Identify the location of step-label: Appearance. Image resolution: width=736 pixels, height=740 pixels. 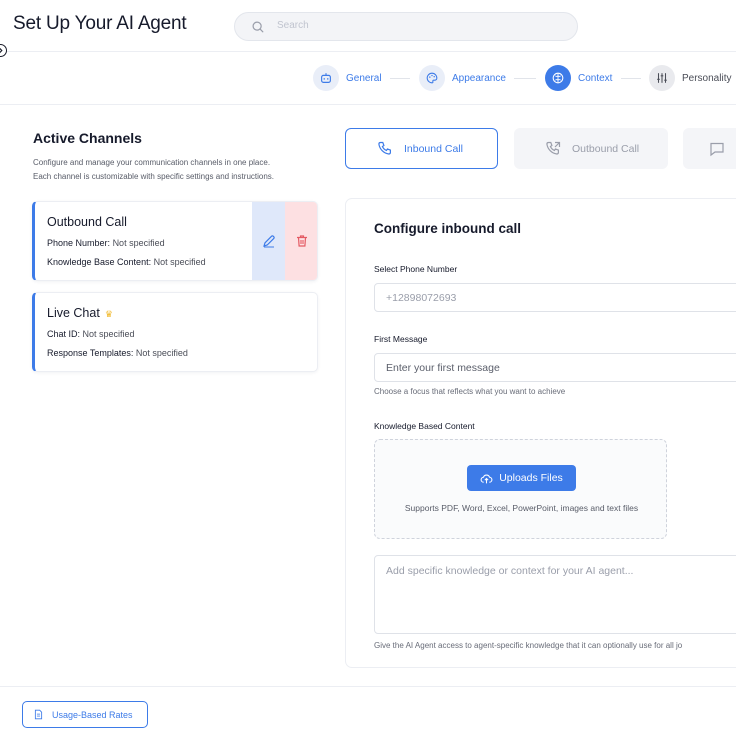
(479, 78).